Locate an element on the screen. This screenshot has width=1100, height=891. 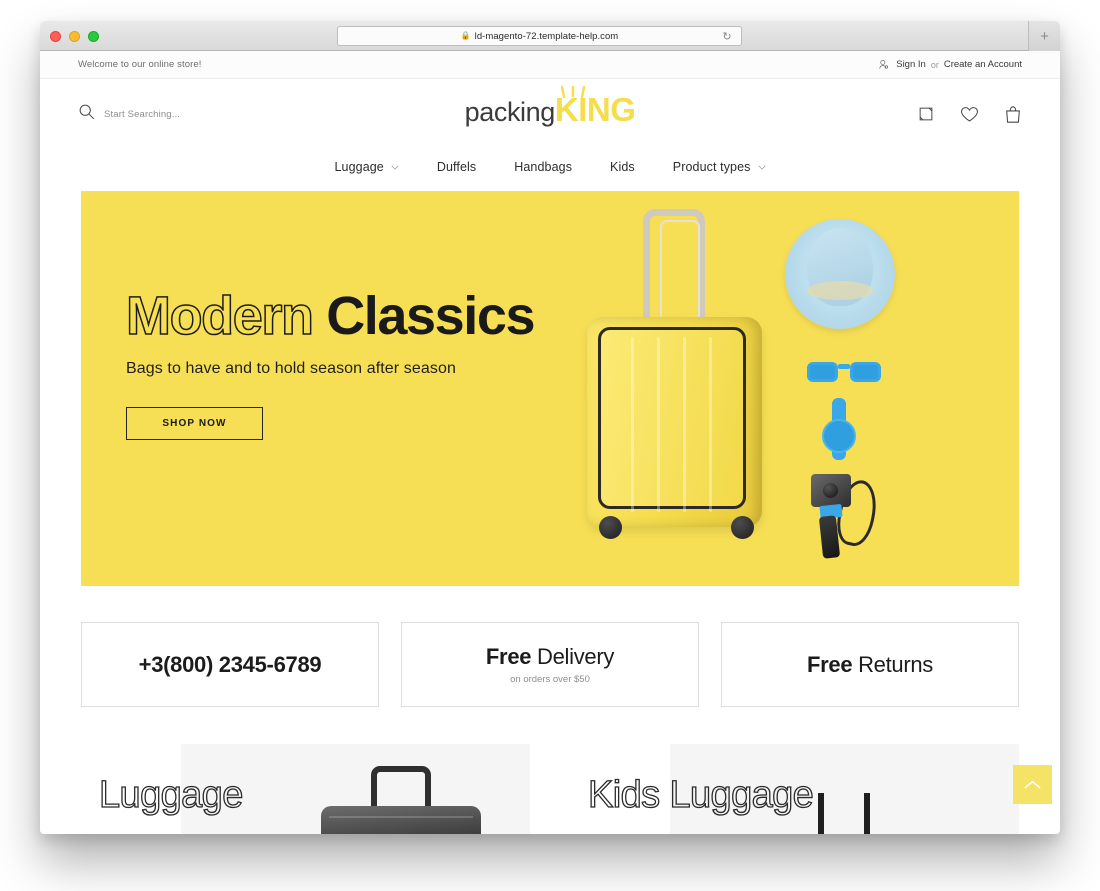
feature-phone: +3(800) 2345-6789 is located at coordinates (230, 664).